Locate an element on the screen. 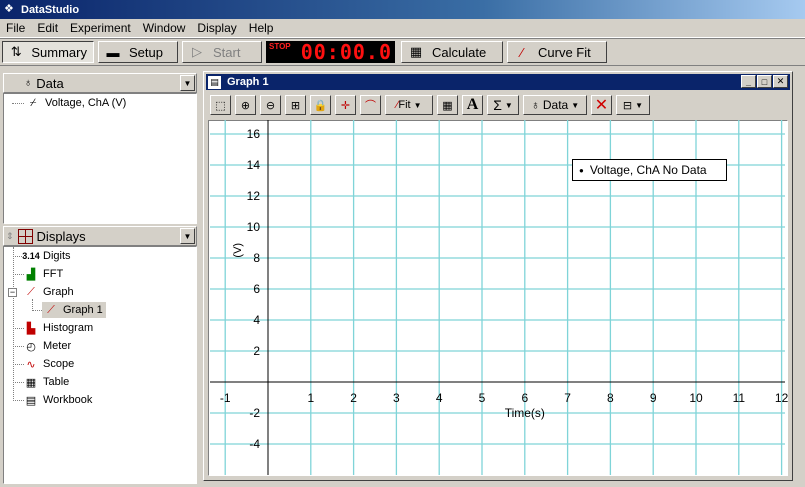 The height and width of the screenshot is (487, 805). slope-tool-button: ⌒ is located at coordinates (370, 105).